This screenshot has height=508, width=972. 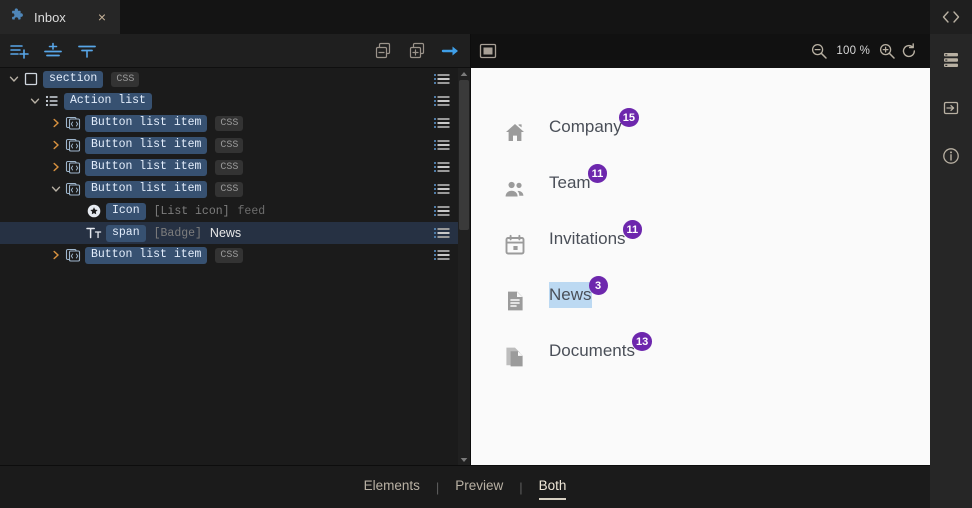 I want to click on copy-docs-icon, so click(x=515, y=357).